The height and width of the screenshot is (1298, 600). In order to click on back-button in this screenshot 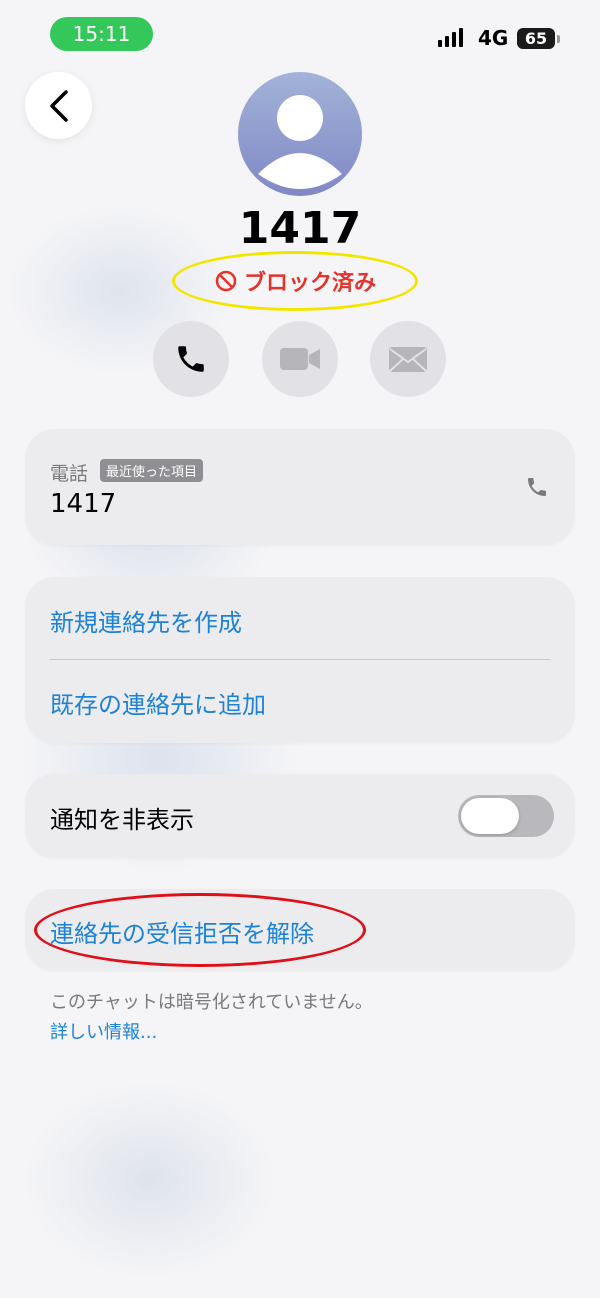, I will do `click(58, 105)`.